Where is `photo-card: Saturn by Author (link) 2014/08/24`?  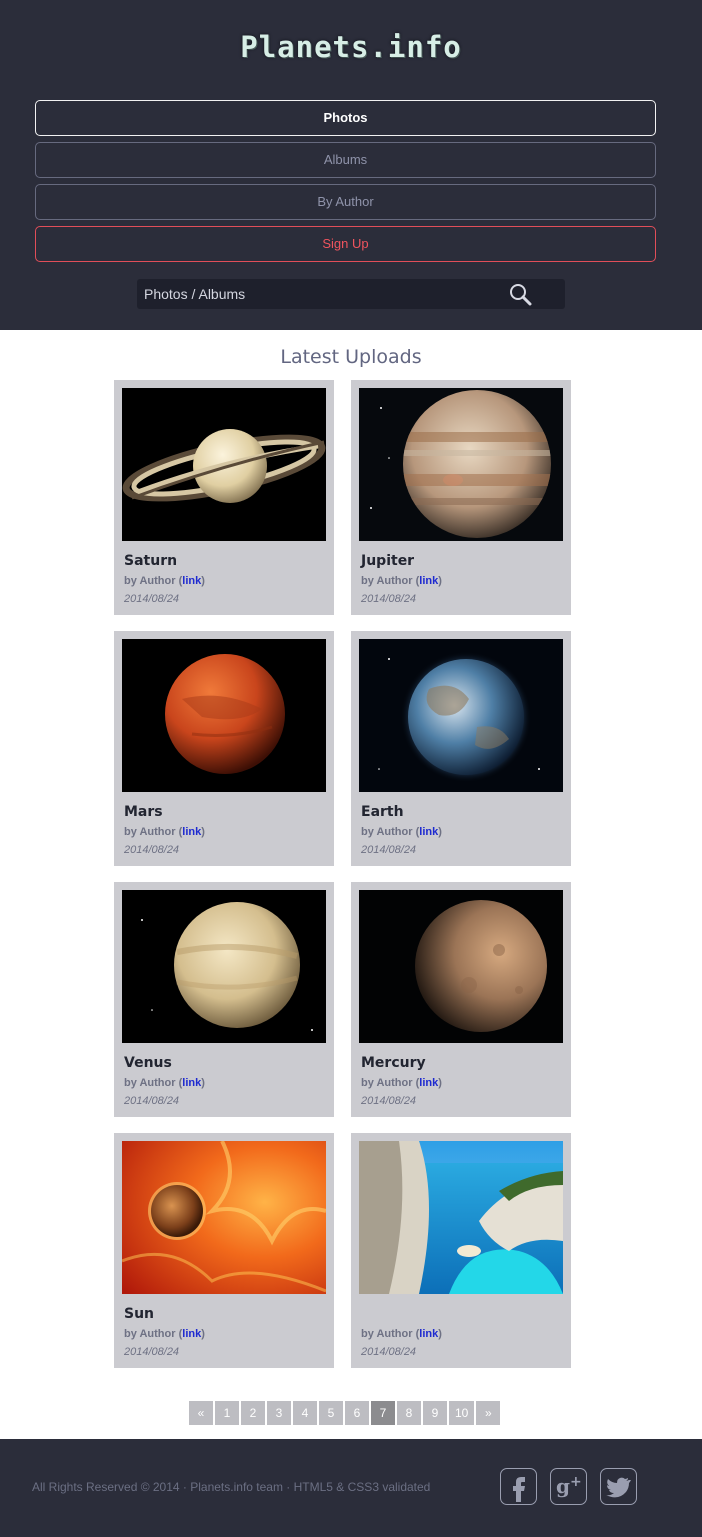
photo-card: Saturn by Author (link) 2014/08/24 is located at coordinates (224, 497).